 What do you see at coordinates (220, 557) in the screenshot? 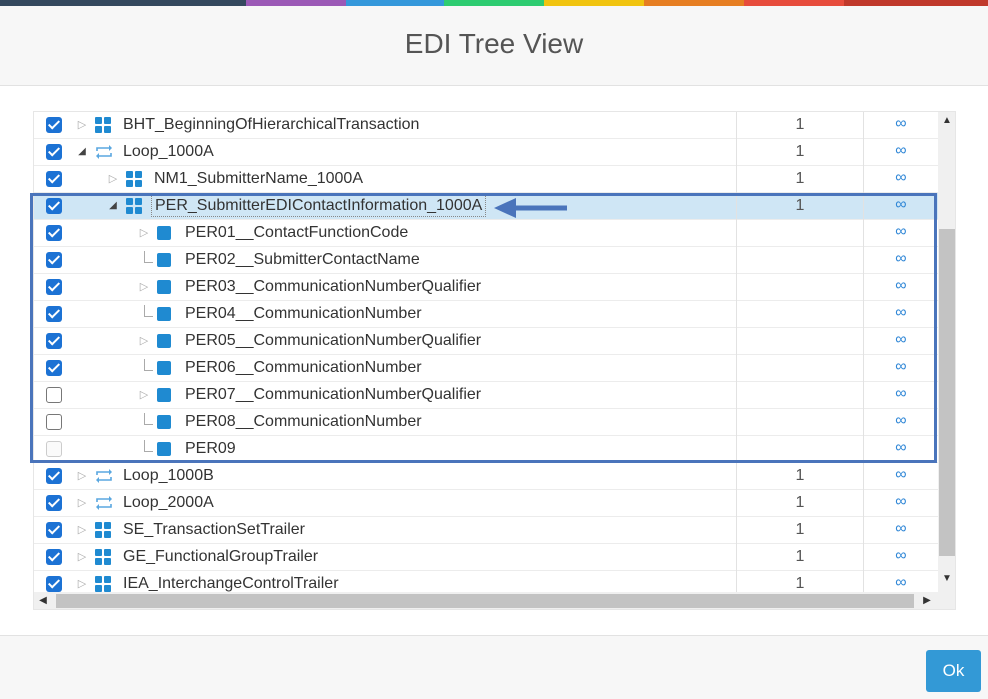
I see `node-name: GE_FunctionalGroupTrailer` at bounding box center [220, 557].